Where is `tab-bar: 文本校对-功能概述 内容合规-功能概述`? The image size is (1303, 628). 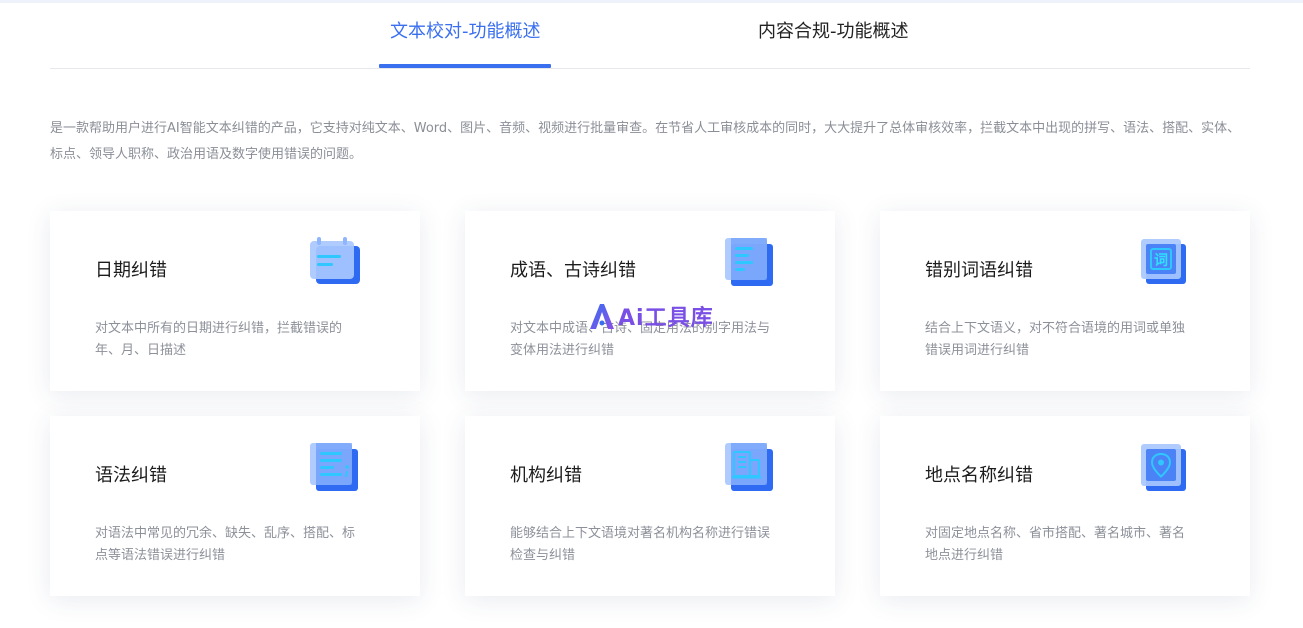
tab-bar: 文本校对-功能概述 内容合规-功能概述 is located at coordinates (650, 34).